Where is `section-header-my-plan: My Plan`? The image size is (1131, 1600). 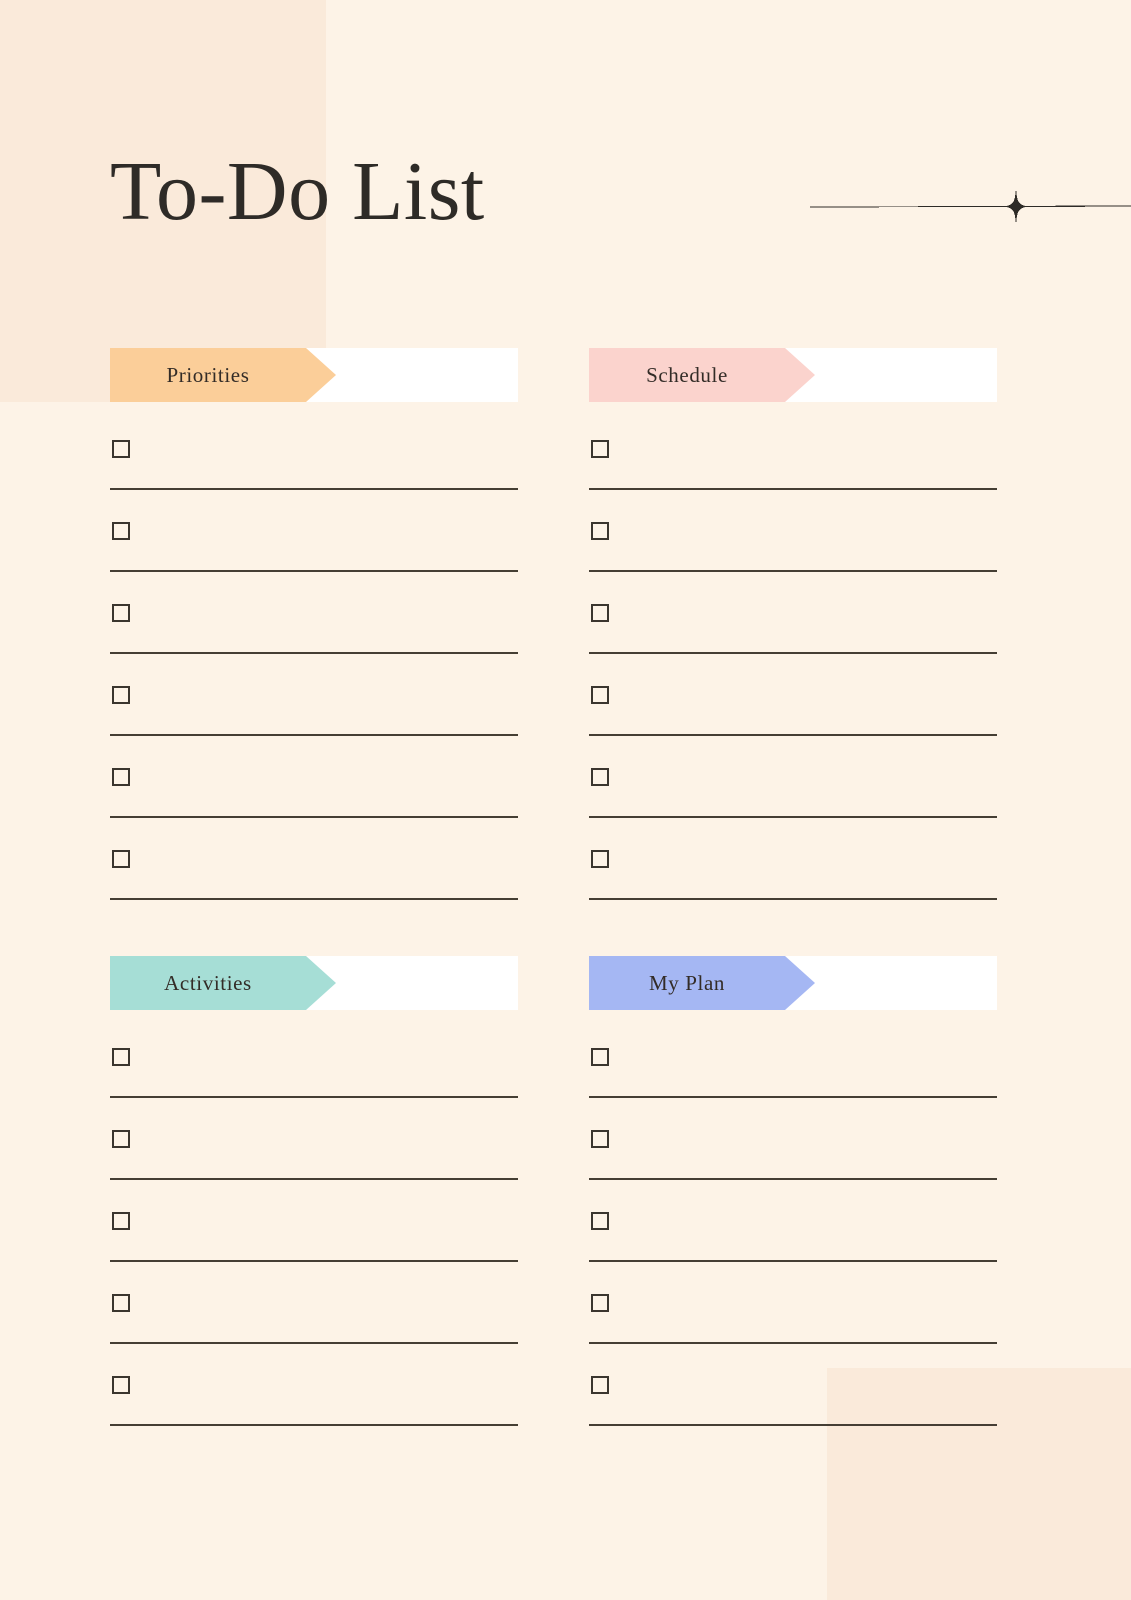
section-header-my-plan: My Plan is located at coordinates (793, 983).